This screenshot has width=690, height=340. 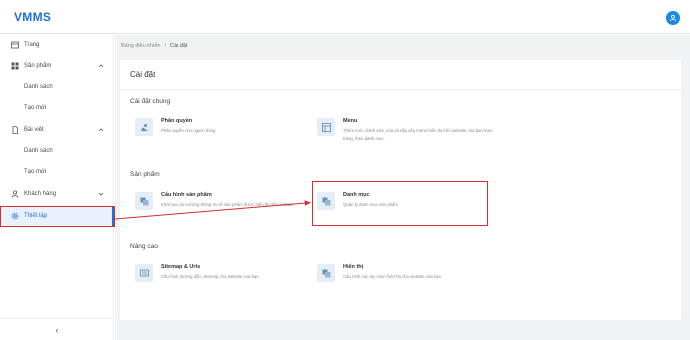 I want to click on display-icon, so click(x=326, y=273).